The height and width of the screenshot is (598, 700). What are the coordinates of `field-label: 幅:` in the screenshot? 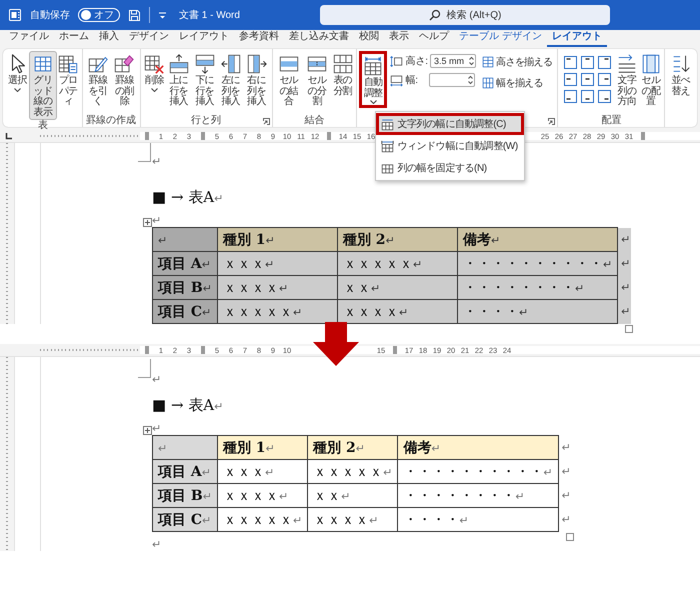 It's located at (412, 80).